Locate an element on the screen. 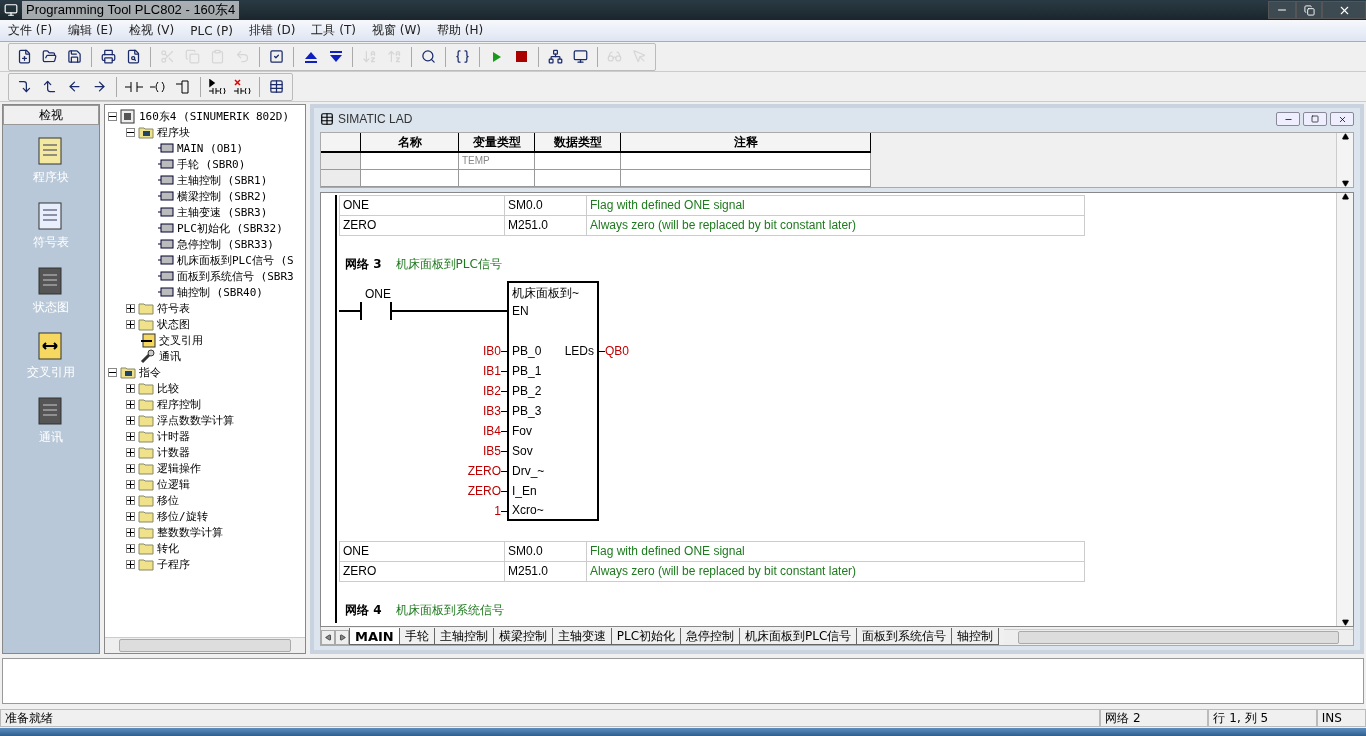  tree-item: 主轴变速 (SBR3) is located at coordinates (222, 212).